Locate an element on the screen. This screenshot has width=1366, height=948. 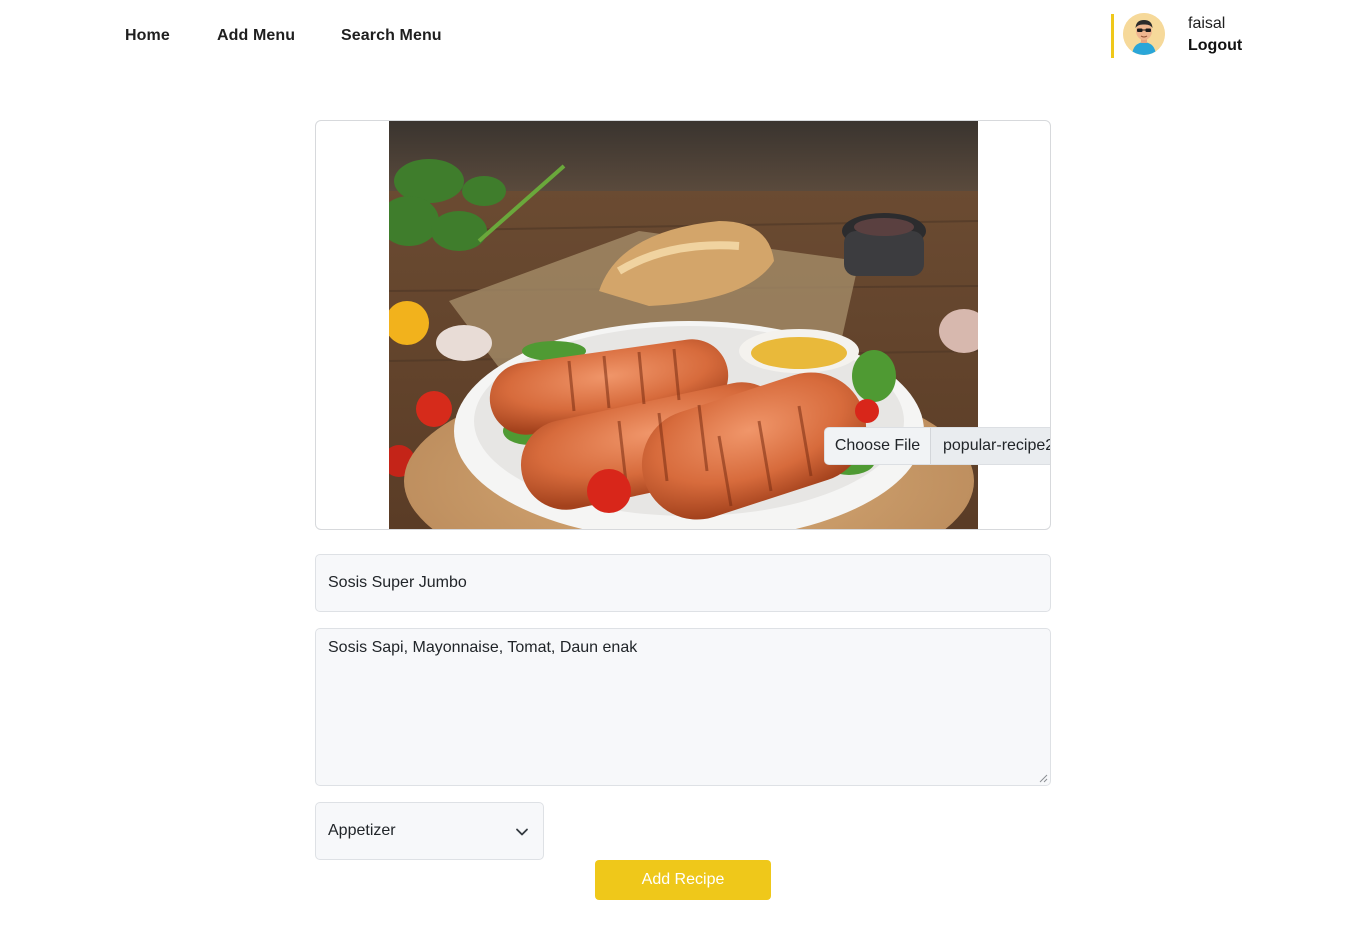
chevron-down-icon is located at coordinates (522, 832).